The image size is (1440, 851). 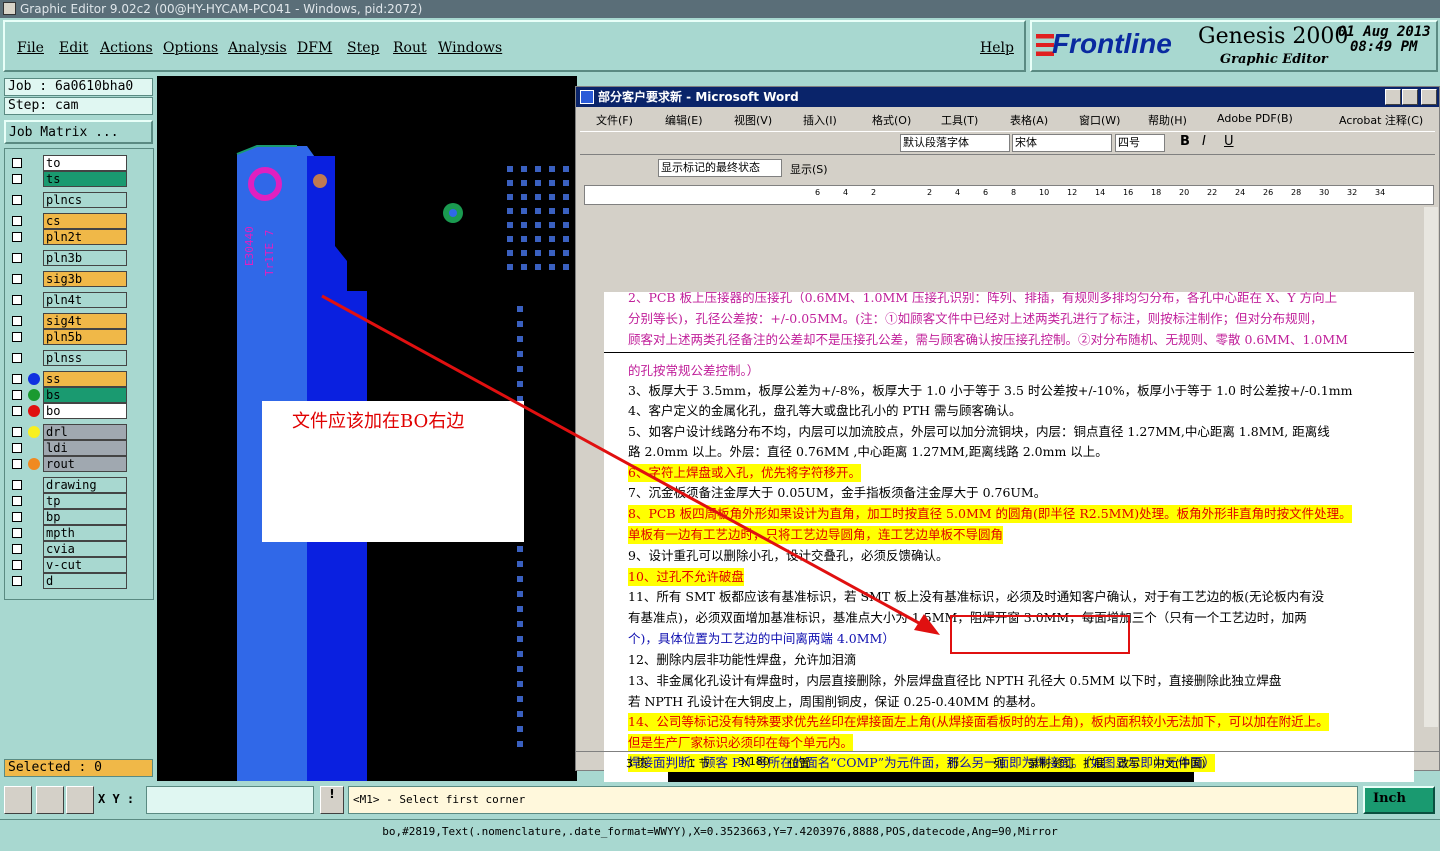 I want to click on grid-icon, so click(x=80, y=800).